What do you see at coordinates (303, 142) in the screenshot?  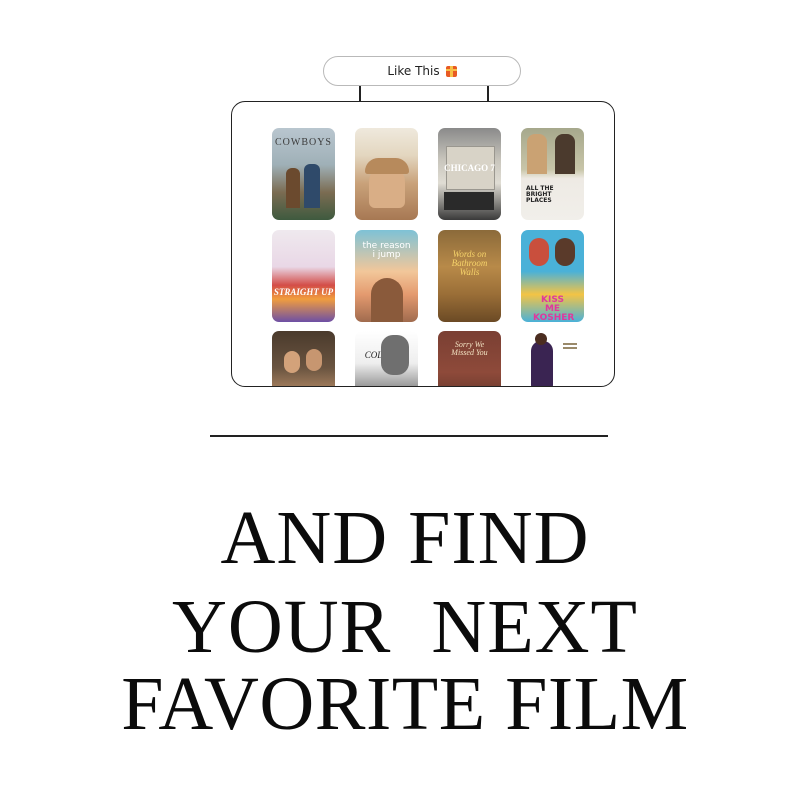 I see `poster-title: COWBOYS` at bounding box center [303, 142].